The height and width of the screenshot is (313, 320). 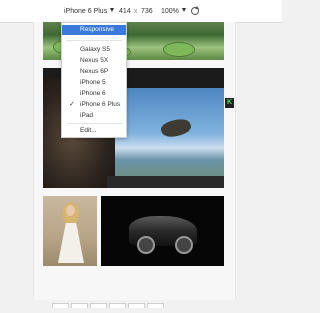 What do you see at coordinates (162, 231) in the screenshot?
I see `car-photo` at bounding box center [162, 231].